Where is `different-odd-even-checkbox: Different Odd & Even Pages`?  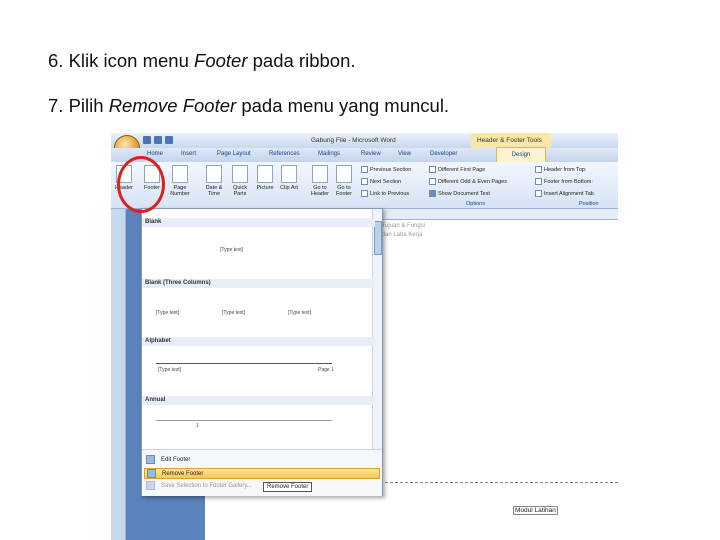 different-odd-even-checkbox: Different Odd & Even Pages is located at coordinates (468, 181).